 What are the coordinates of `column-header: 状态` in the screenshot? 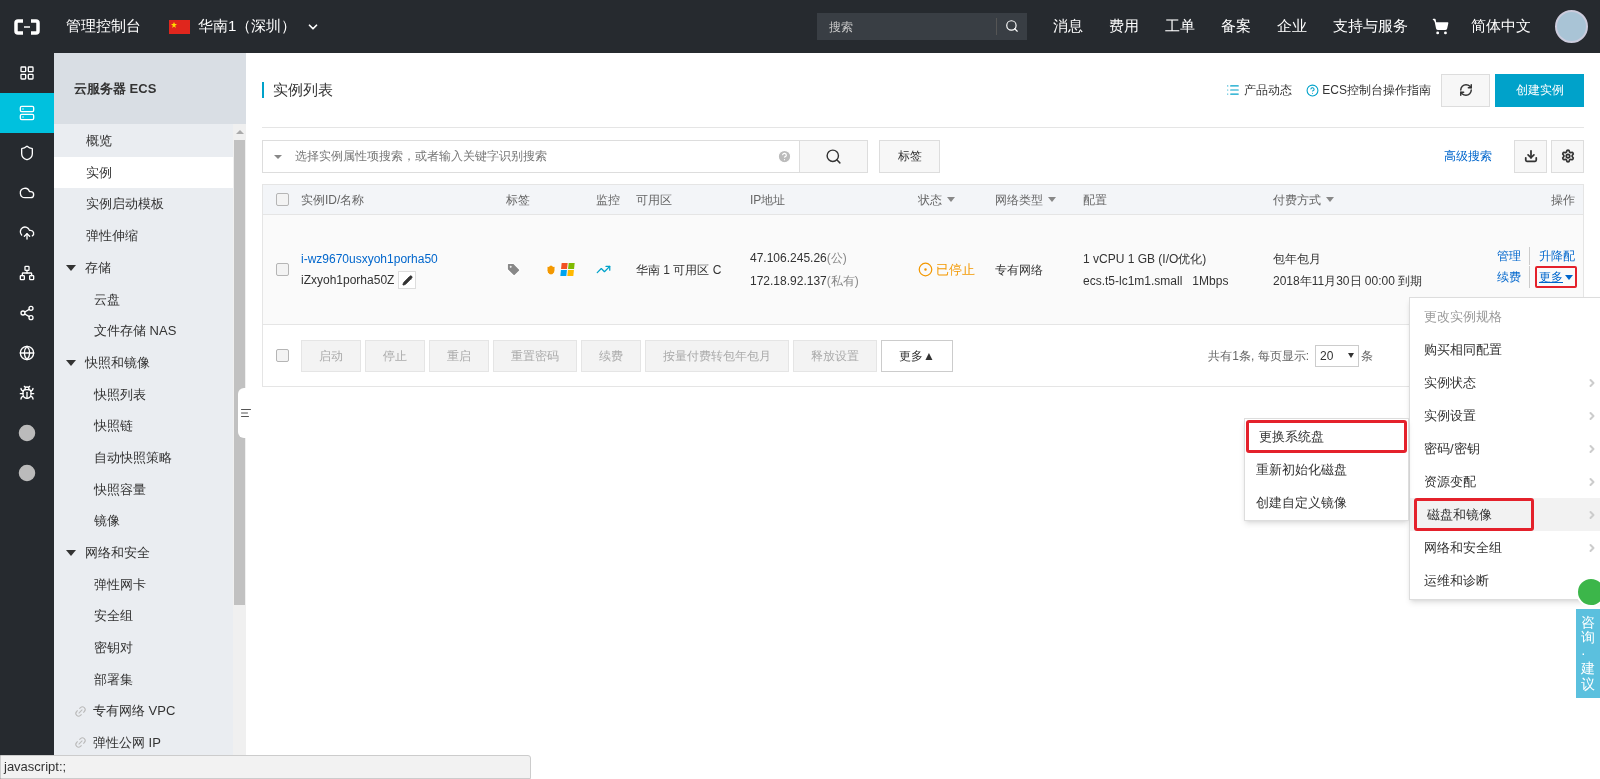 It's located at (936, 199).